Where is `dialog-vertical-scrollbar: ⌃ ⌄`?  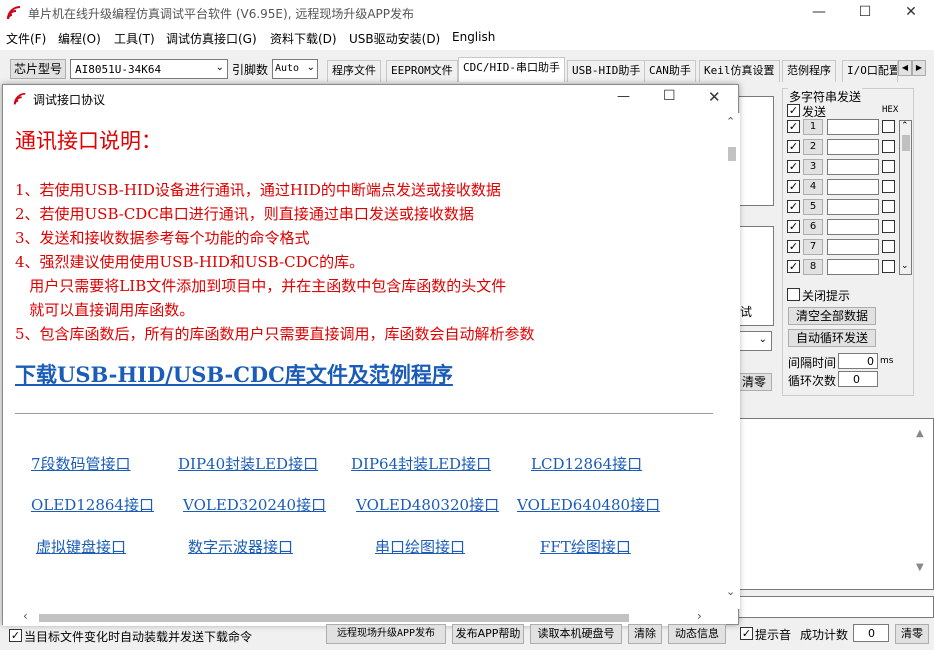
dialog-vertical-scrollbar: ⌃ ⌄ is located at coordinates (731, 361).